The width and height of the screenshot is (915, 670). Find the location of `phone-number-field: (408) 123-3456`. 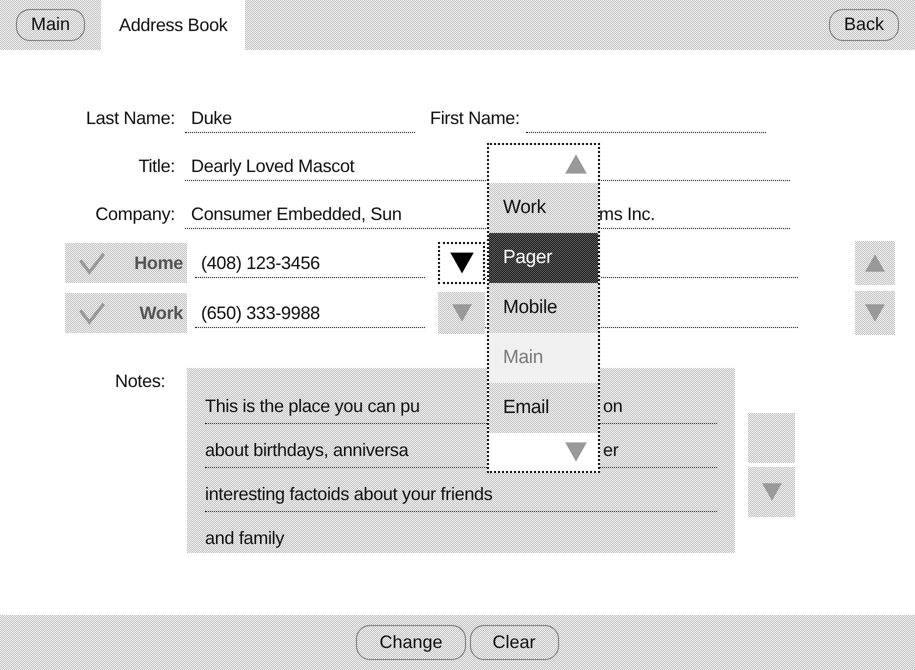

phone-number-field: (408) 123-3456 is located at coordinates (310, 263).